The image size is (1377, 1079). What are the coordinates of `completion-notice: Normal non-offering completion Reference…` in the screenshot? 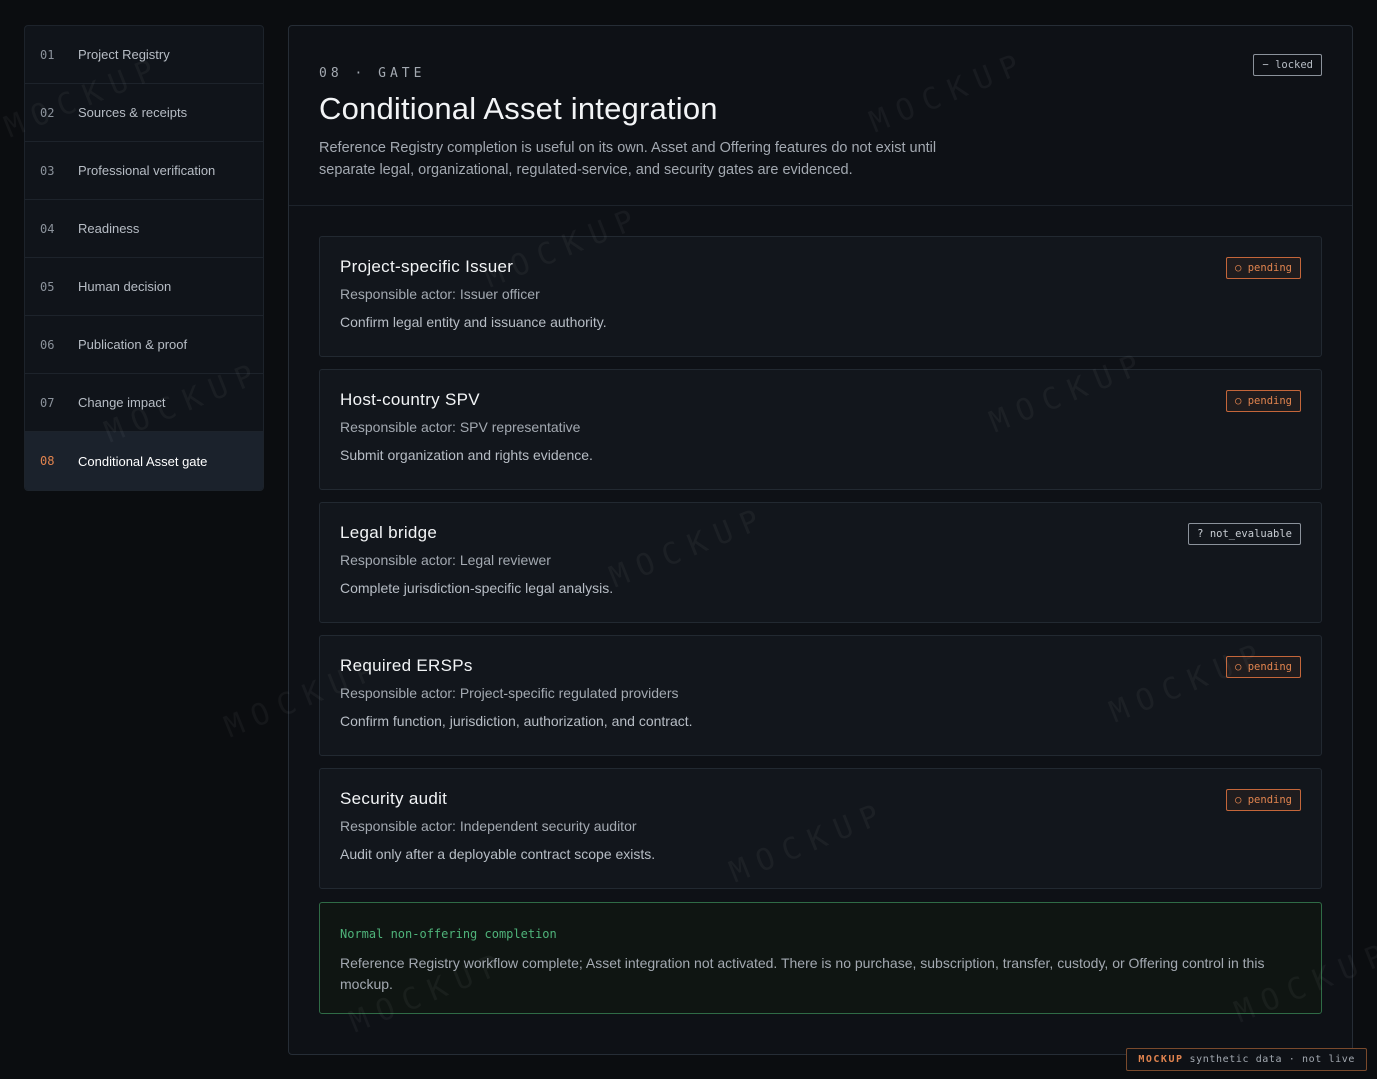 It's located at (820, 958).